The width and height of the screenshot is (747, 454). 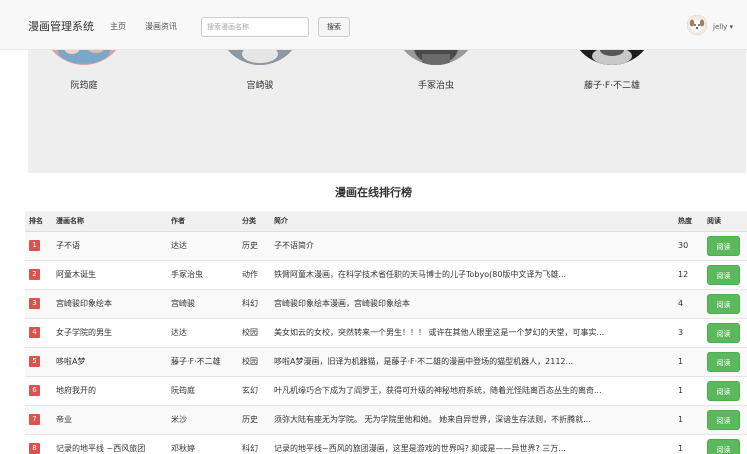 I want to click on comic-name: 地府我开的, so click(x=109, y=391).